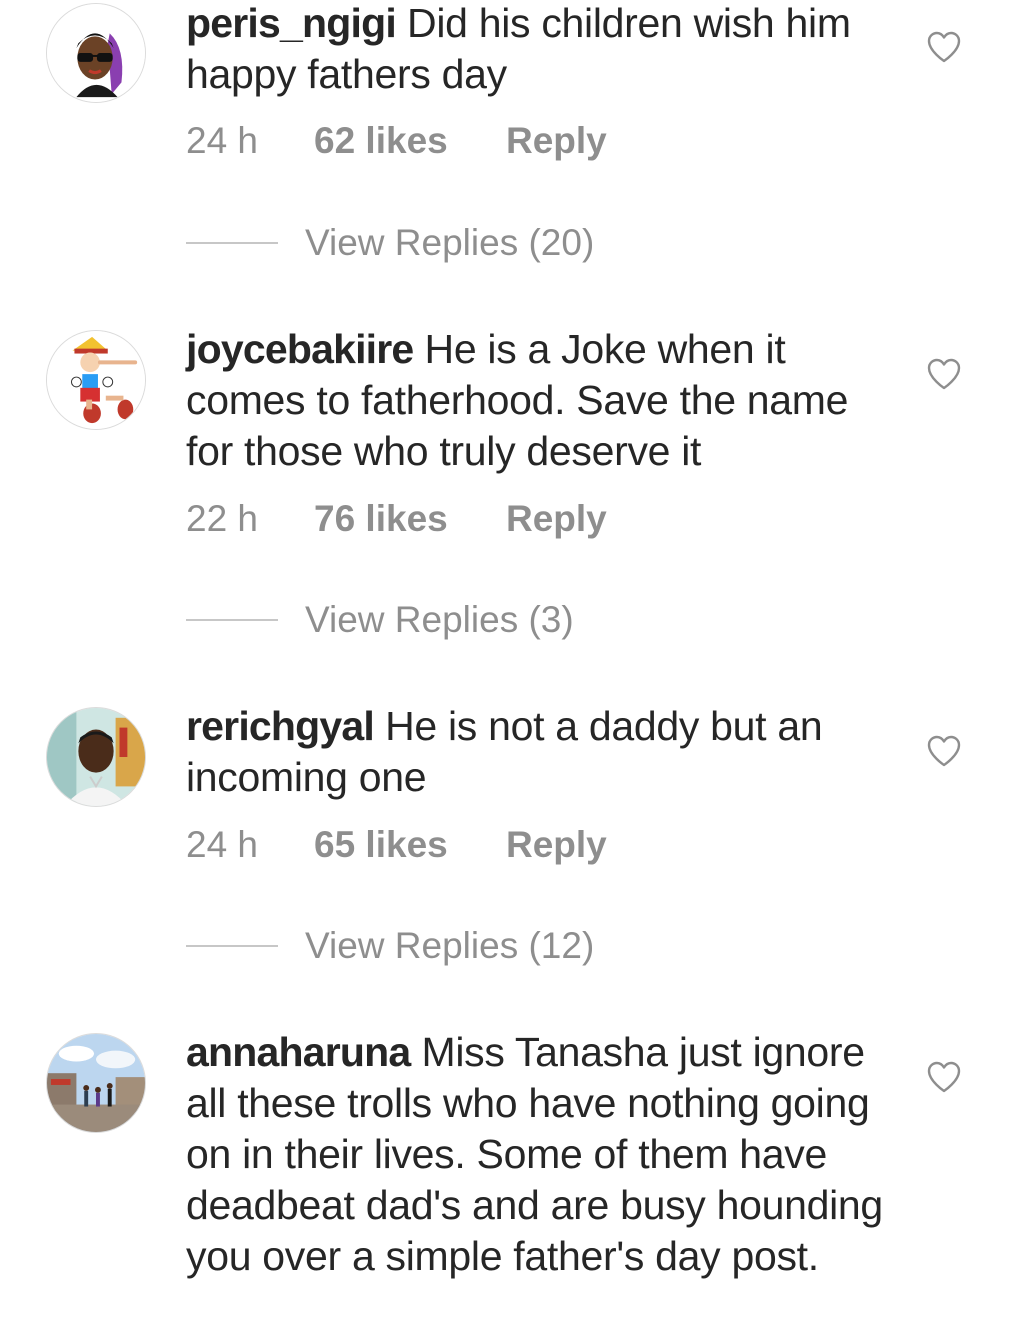 The width and height of the screenshot is (1024, 1330). What do you see at coordinates (381, 845) in the screenshot?
I see `comment-likes: 65 likes` at bounding box center [381, 845].